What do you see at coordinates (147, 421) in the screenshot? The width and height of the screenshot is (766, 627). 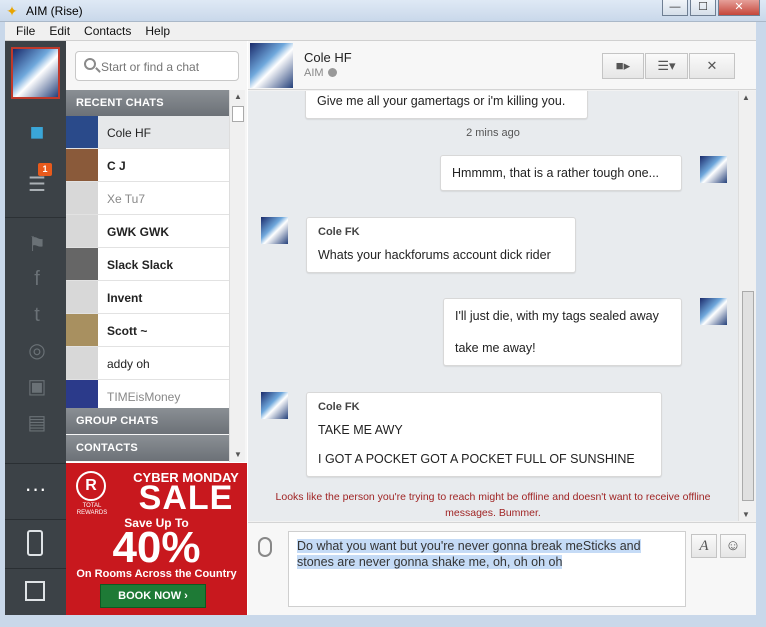 I see `group-chats-header: GROUP CHATS` at bounding box center [147, 421].